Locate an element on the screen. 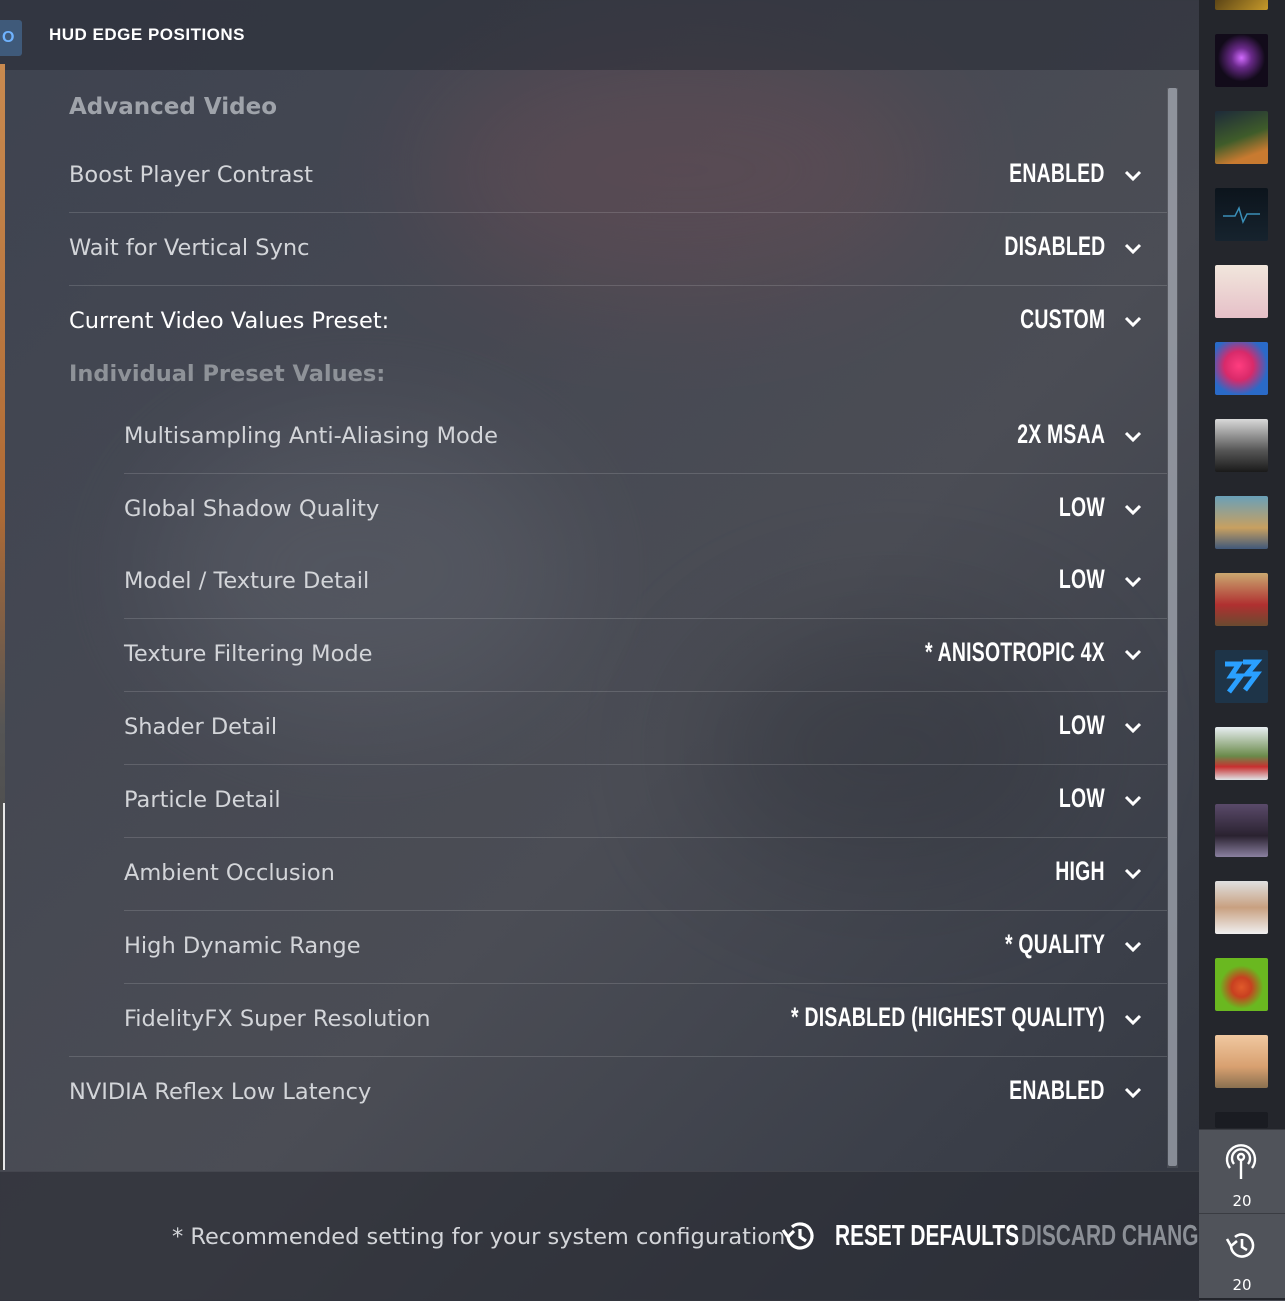  setting-label: High Dynamic Range is located at coordinates (242, 946).